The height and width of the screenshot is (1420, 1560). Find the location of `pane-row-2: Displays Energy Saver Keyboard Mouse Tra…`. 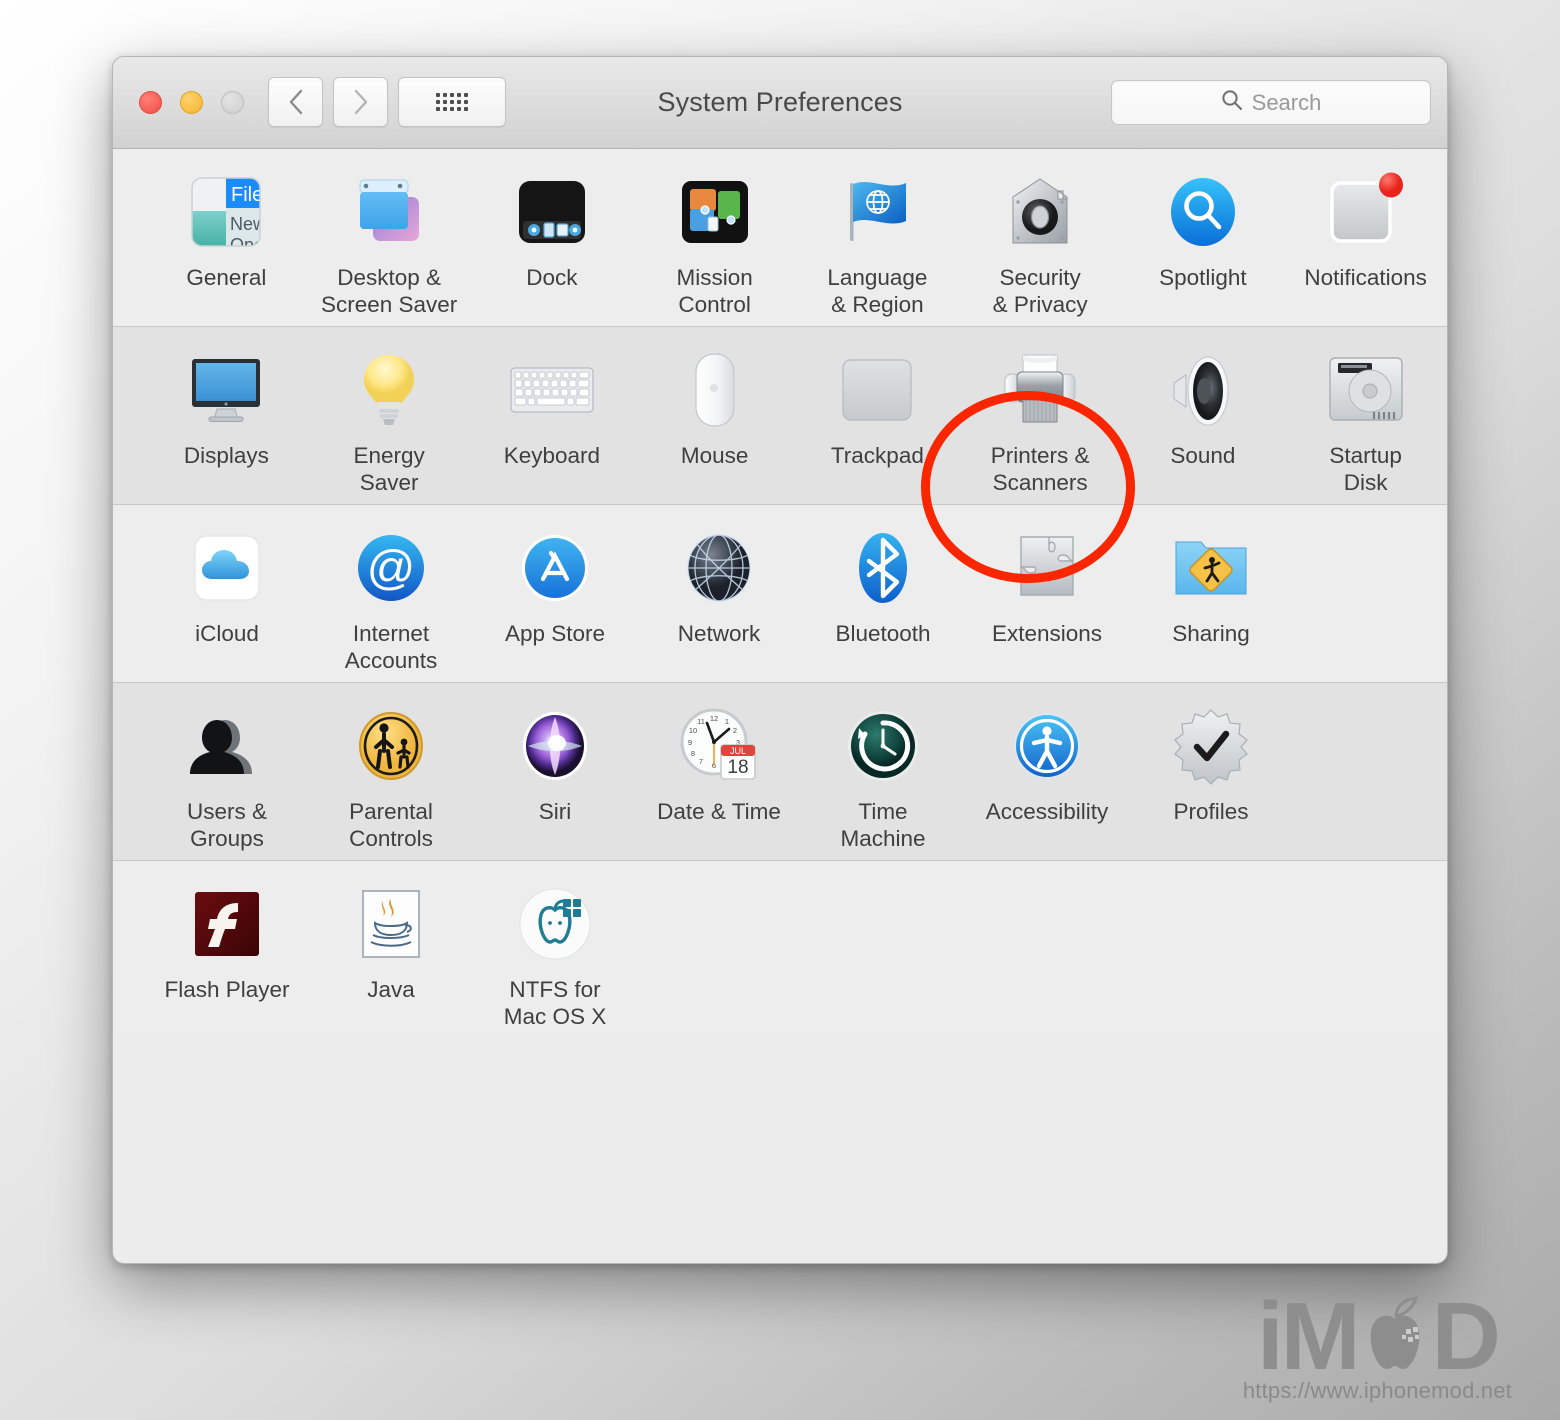

pane-row-2: Displays Energy Saver Keyboard Mouse Tra… is located at coordinates (780, 416).